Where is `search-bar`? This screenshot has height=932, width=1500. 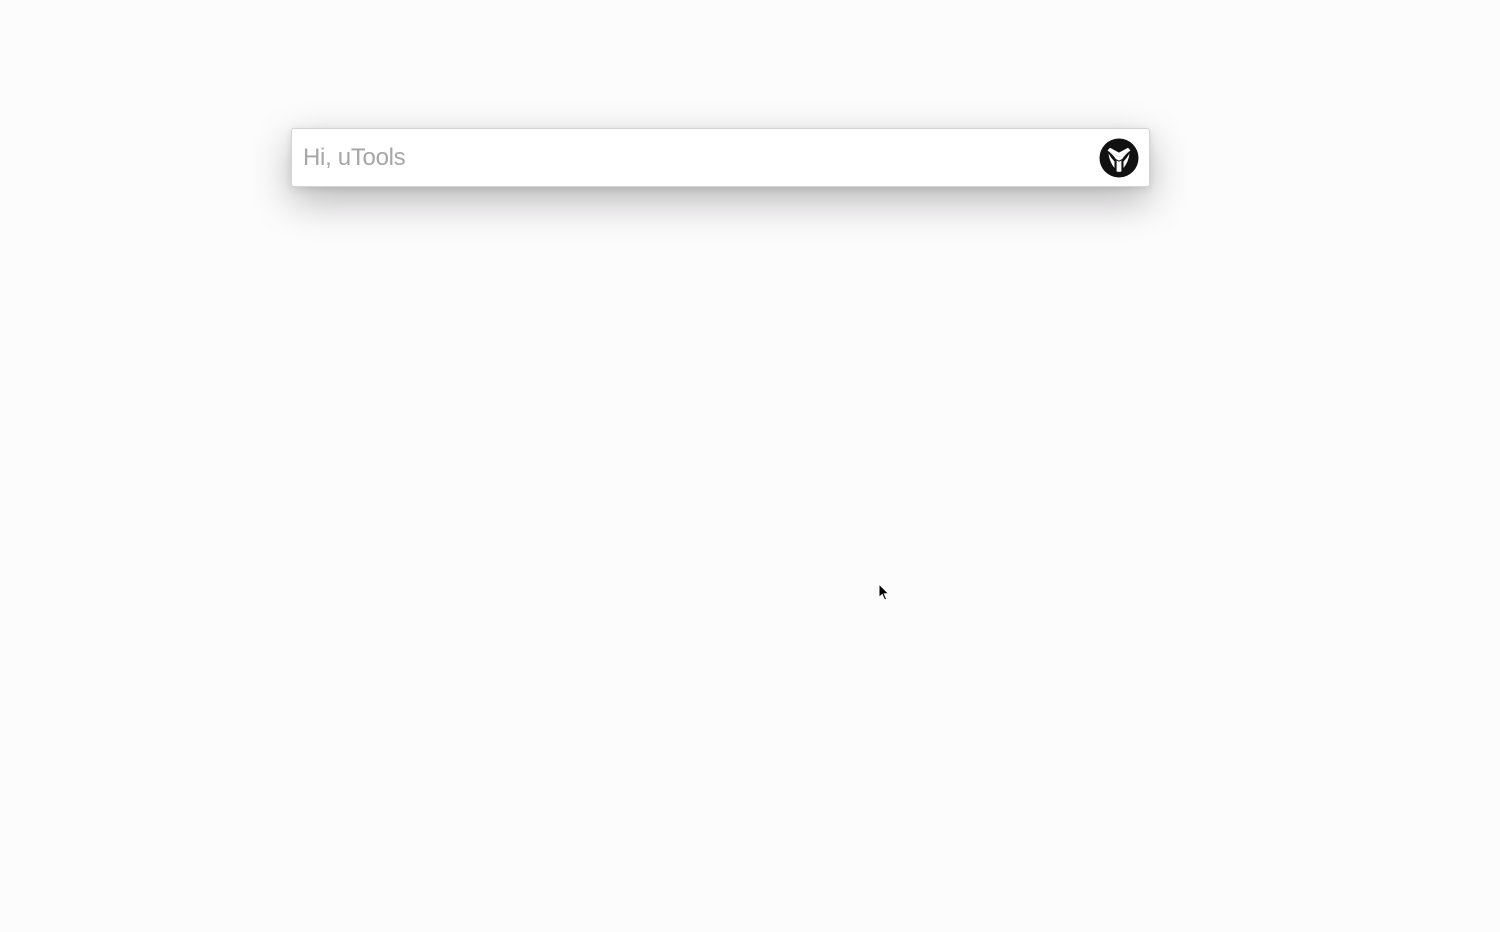 search-bar is located at coordinates (720, 157).